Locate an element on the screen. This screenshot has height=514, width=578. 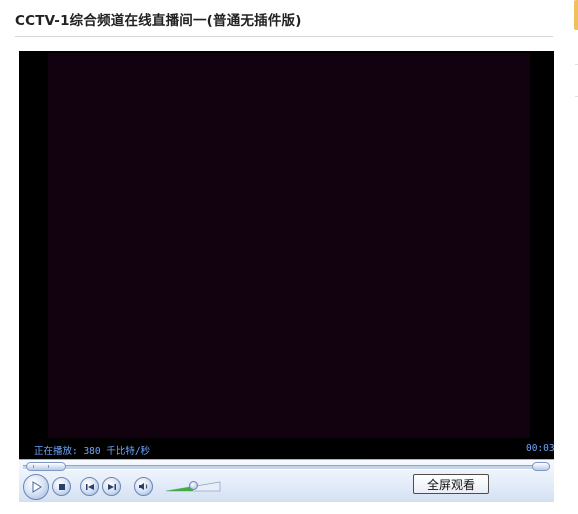
playback-time: 00:03 is located at coordinates (540, 448).